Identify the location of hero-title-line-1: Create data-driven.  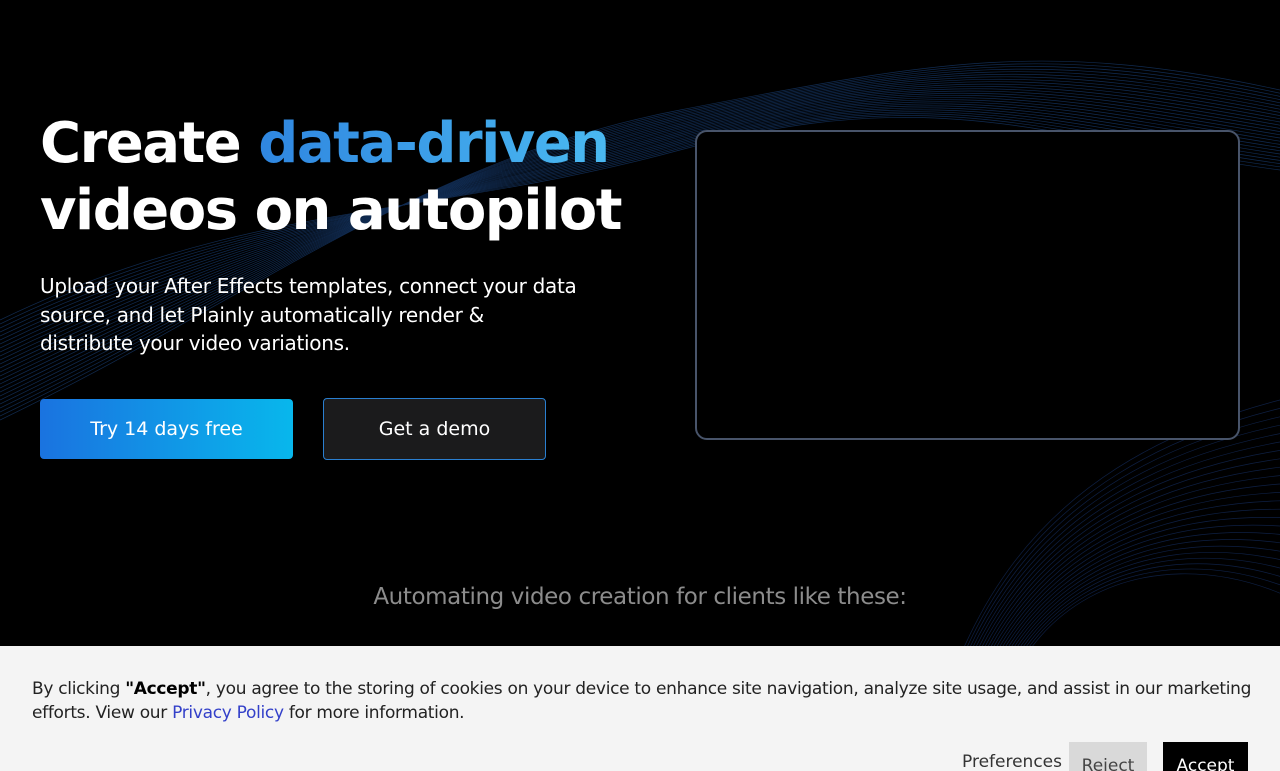
(330, 143).